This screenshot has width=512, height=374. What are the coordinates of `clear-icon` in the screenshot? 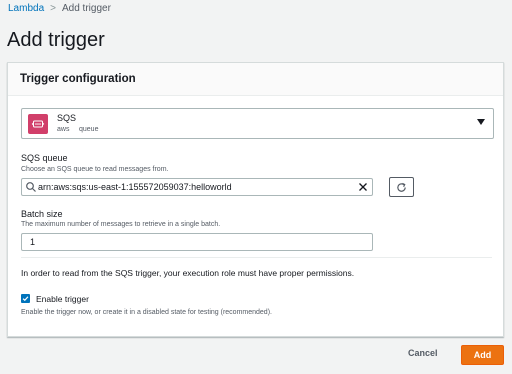 It's located at (363, 187).